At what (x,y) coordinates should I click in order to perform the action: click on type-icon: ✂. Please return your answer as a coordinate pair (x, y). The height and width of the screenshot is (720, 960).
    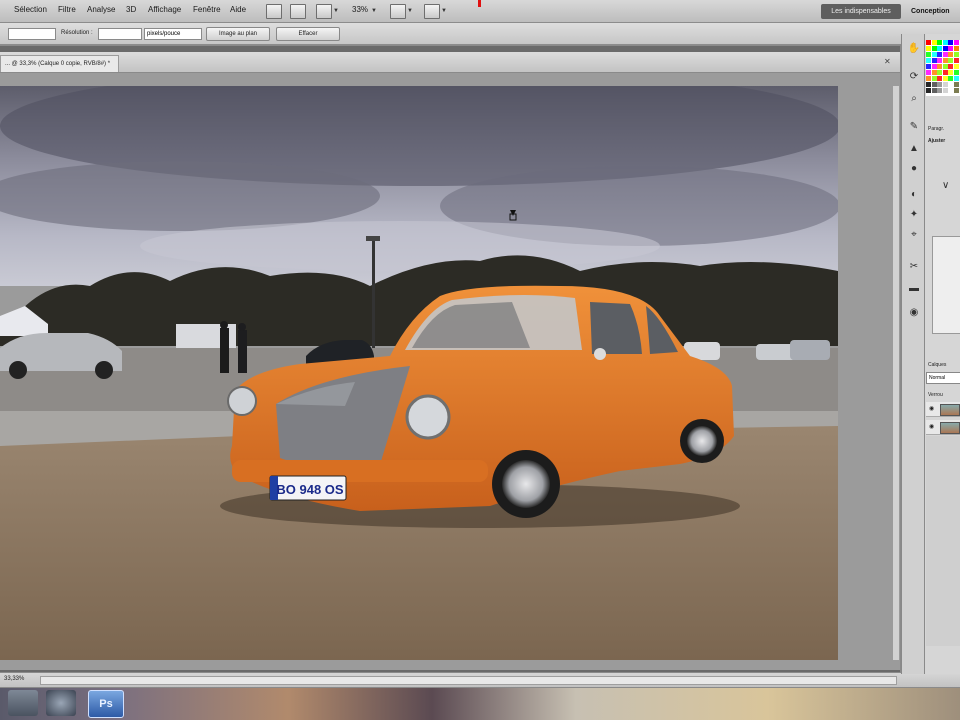
    Looking at the image, I should click on (914, 267).